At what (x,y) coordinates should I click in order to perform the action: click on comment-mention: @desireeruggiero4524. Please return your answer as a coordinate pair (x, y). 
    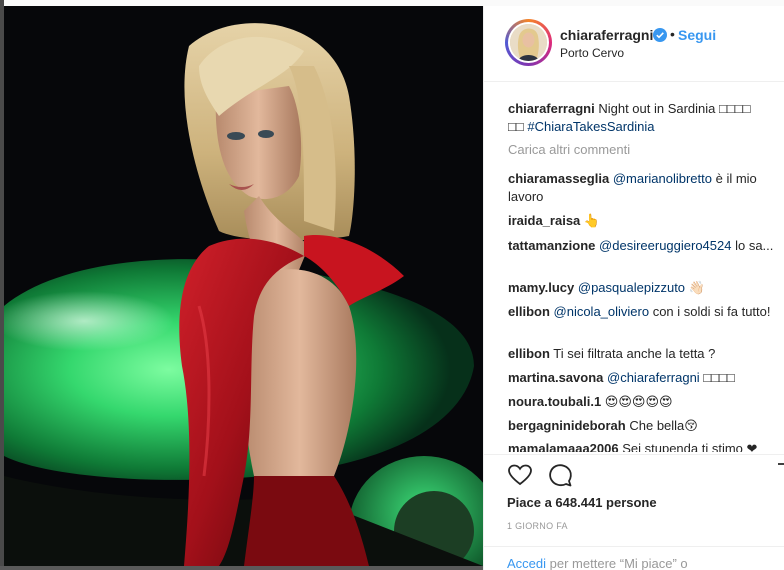
    Looking at the image, I should click on (665, 245).